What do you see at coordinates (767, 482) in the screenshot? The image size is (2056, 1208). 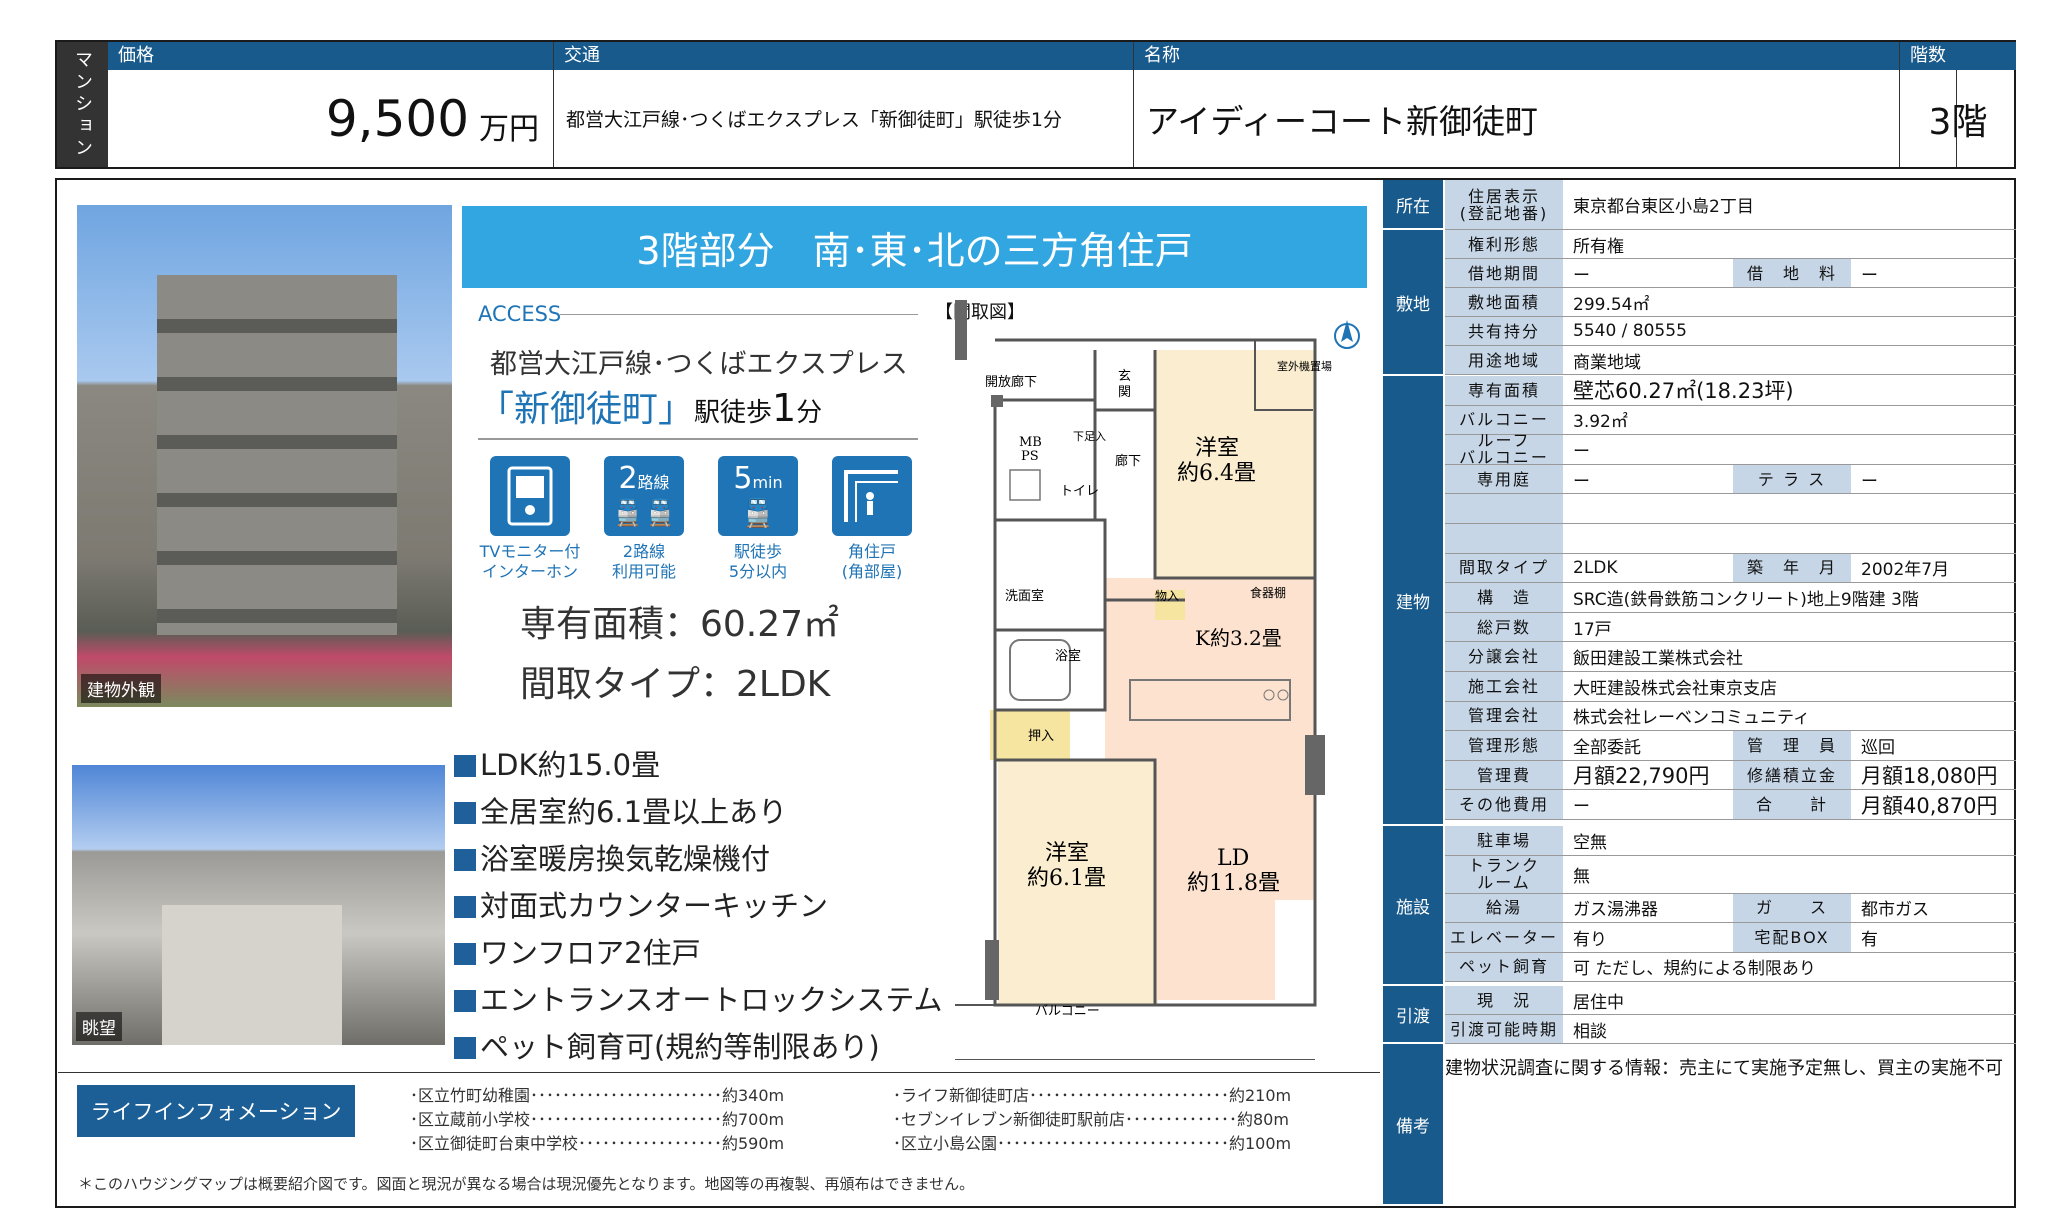 I see `five-min-unit: min` at bounding box center [767, 482].